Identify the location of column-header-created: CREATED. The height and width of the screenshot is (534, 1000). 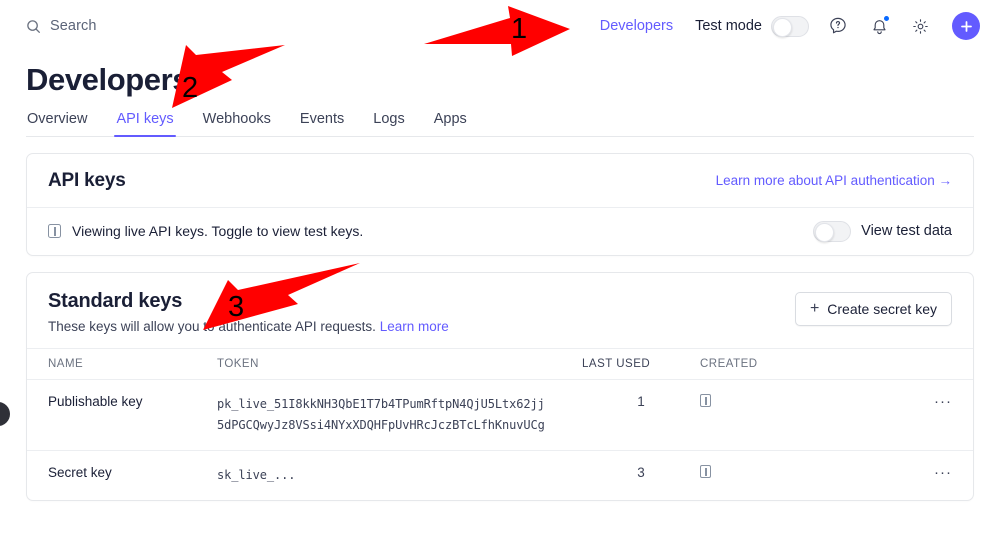
(760, 363).